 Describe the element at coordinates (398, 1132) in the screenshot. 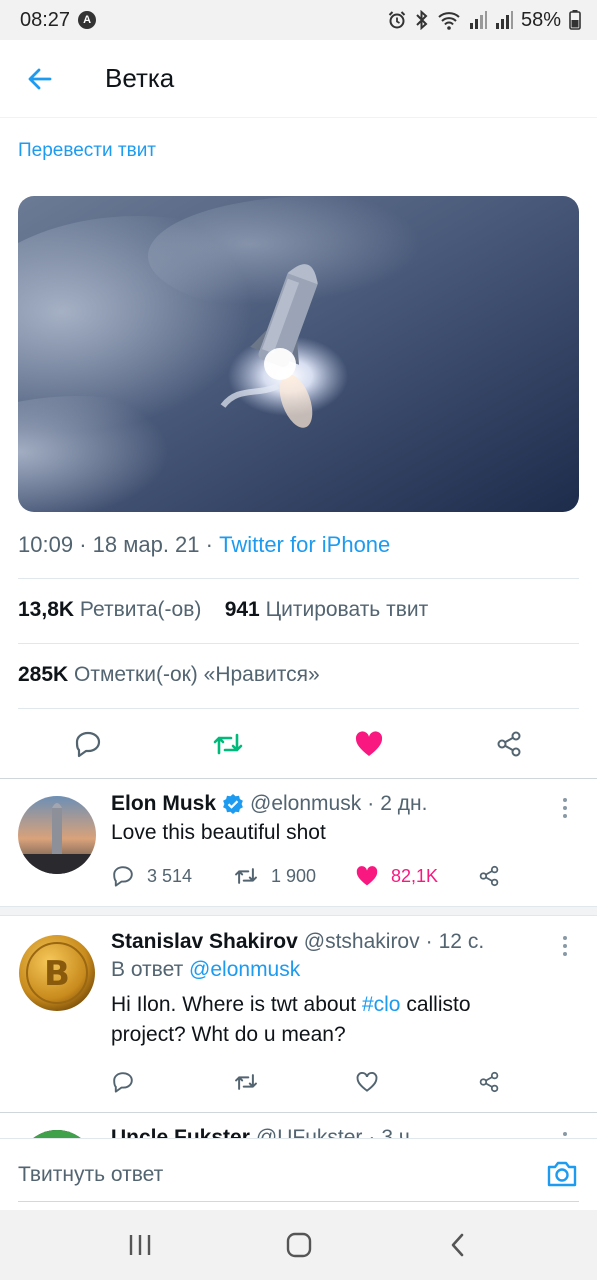

I see `reply-age: 3 ч.` at that location.